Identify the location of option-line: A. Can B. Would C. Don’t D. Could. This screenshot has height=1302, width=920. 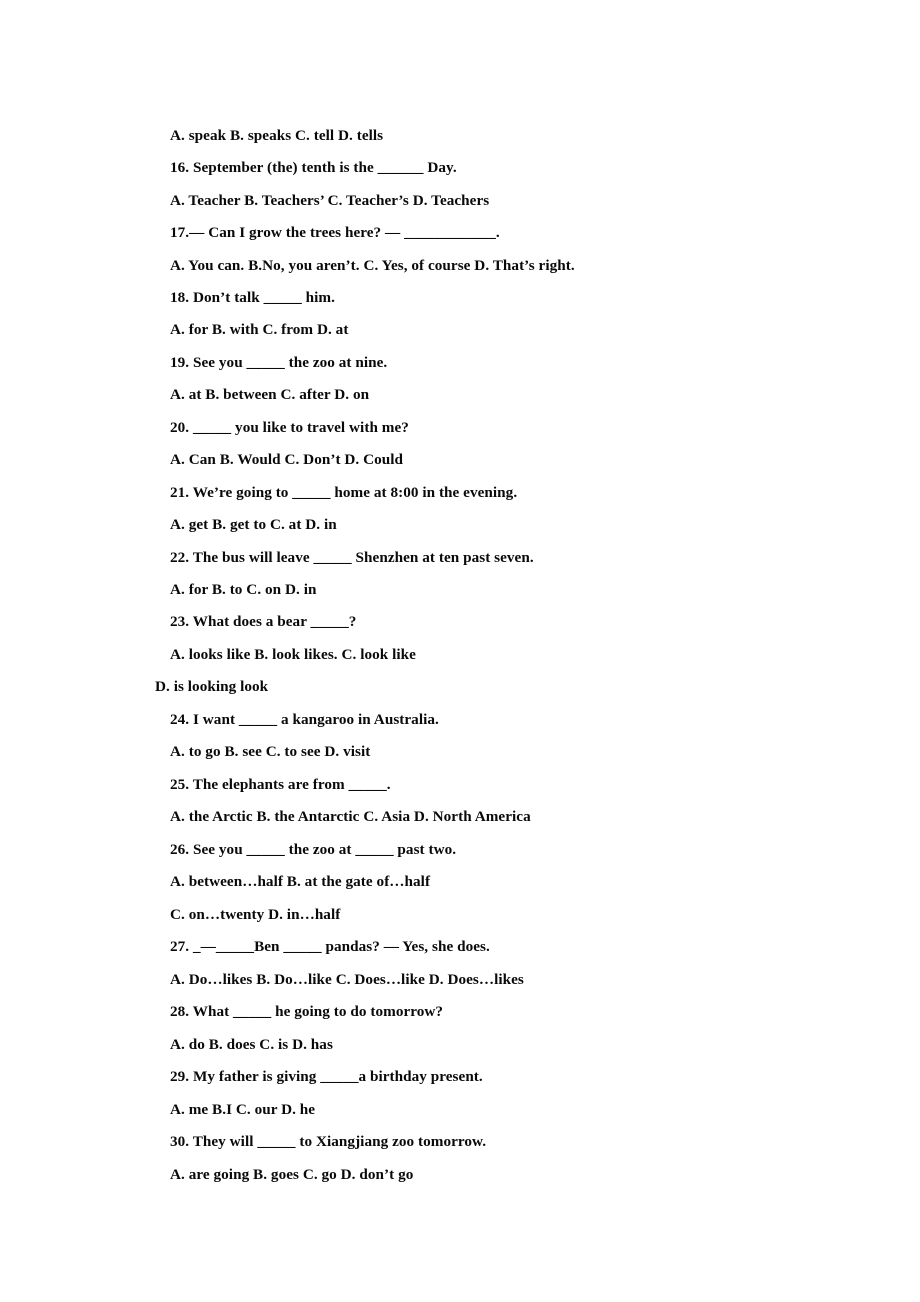
(287, 459).